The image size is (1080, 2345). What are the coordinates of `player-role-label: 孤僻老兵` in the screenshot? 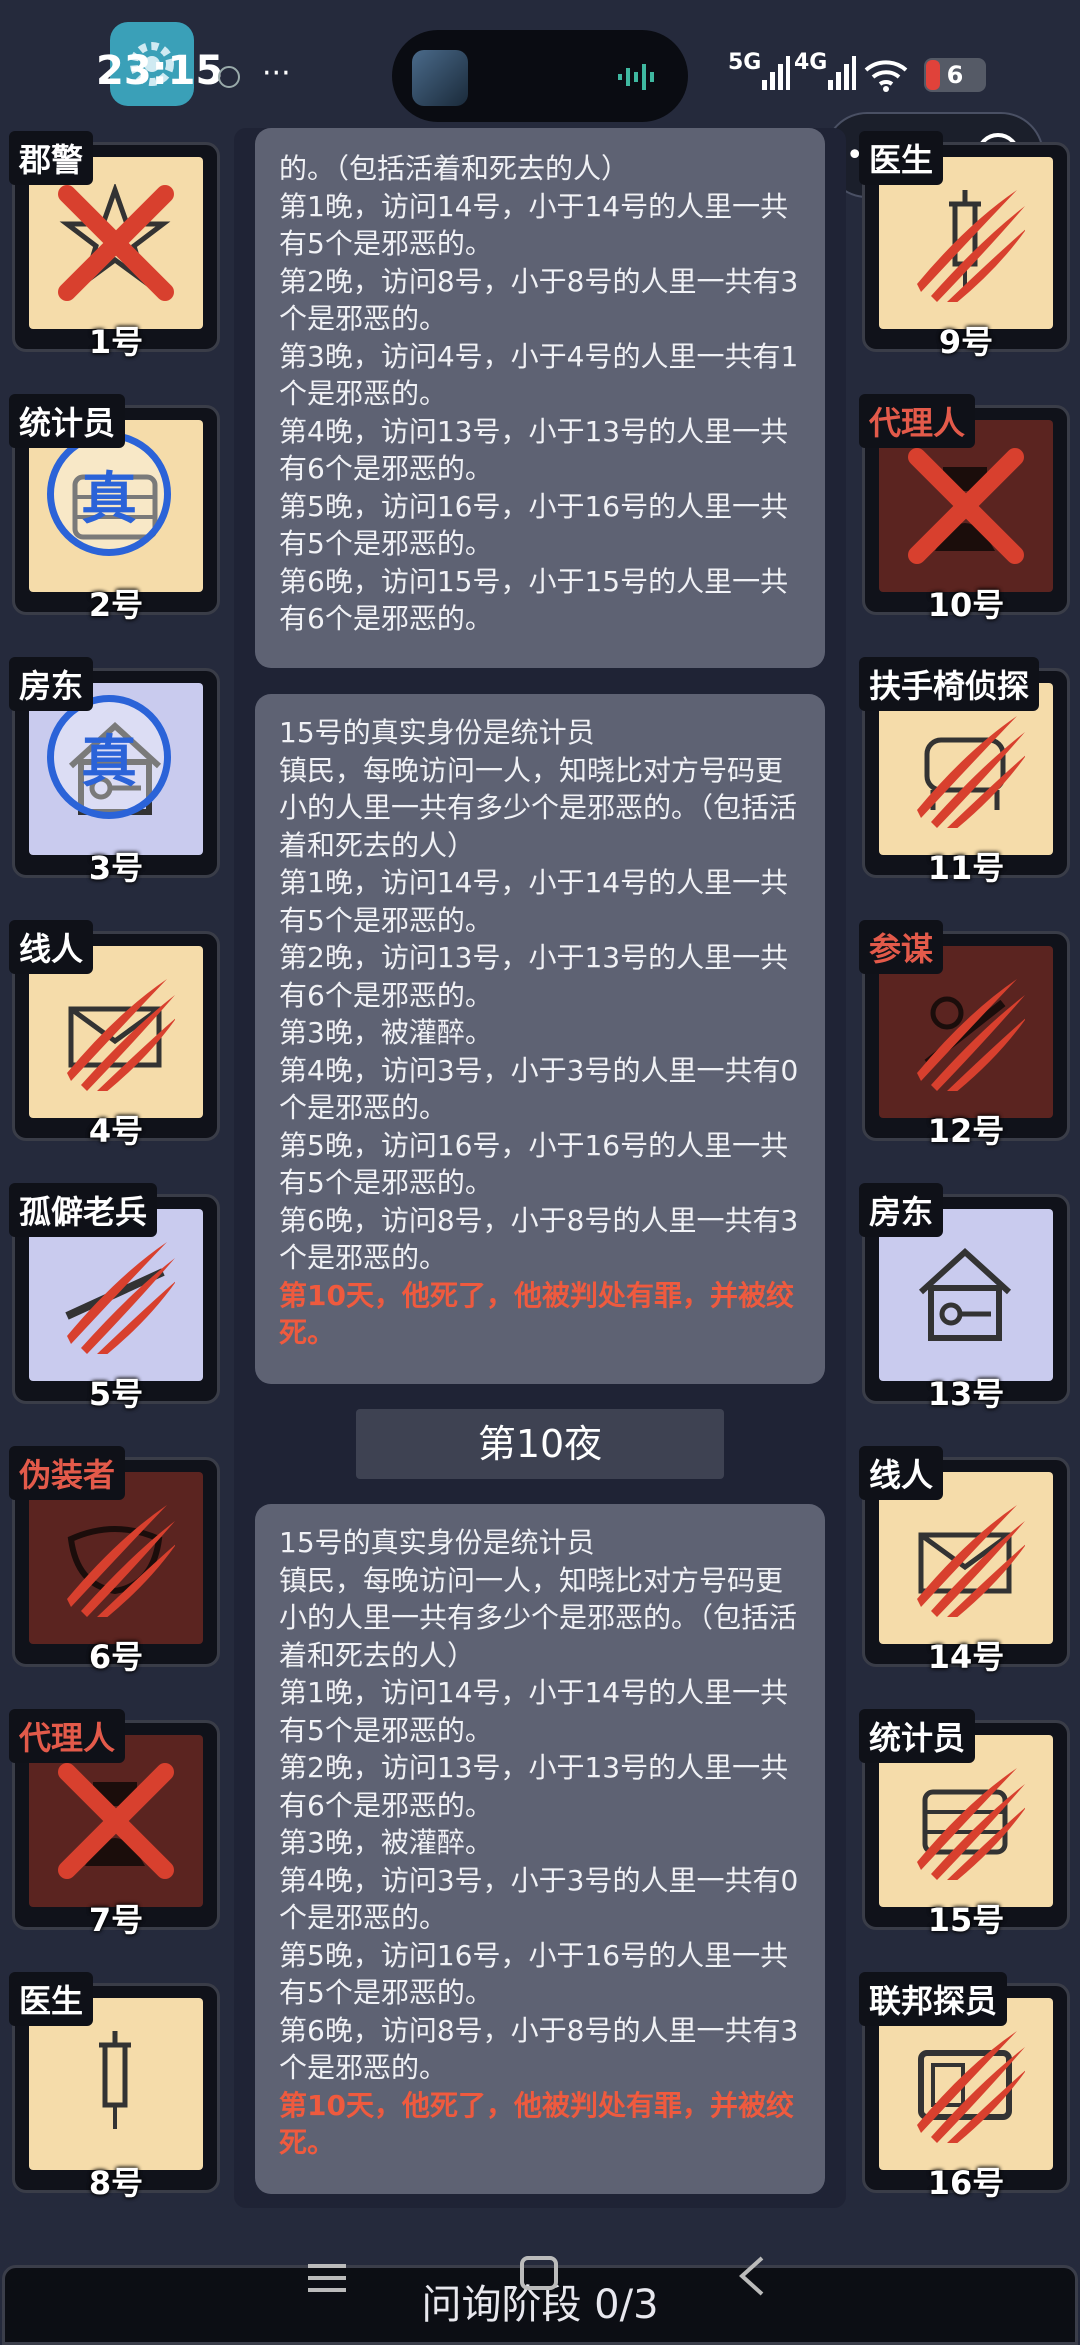 It's located at (83, 1210).